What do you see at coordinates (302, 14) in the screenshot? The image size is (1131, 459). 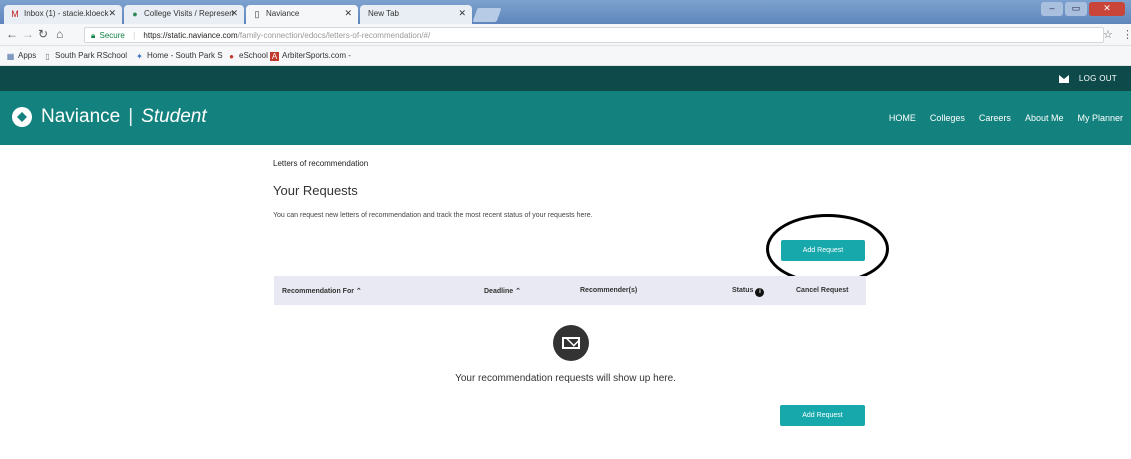 I see `tab-naviance: ▯ Naviance ✕` at bounding box center [302, 14].